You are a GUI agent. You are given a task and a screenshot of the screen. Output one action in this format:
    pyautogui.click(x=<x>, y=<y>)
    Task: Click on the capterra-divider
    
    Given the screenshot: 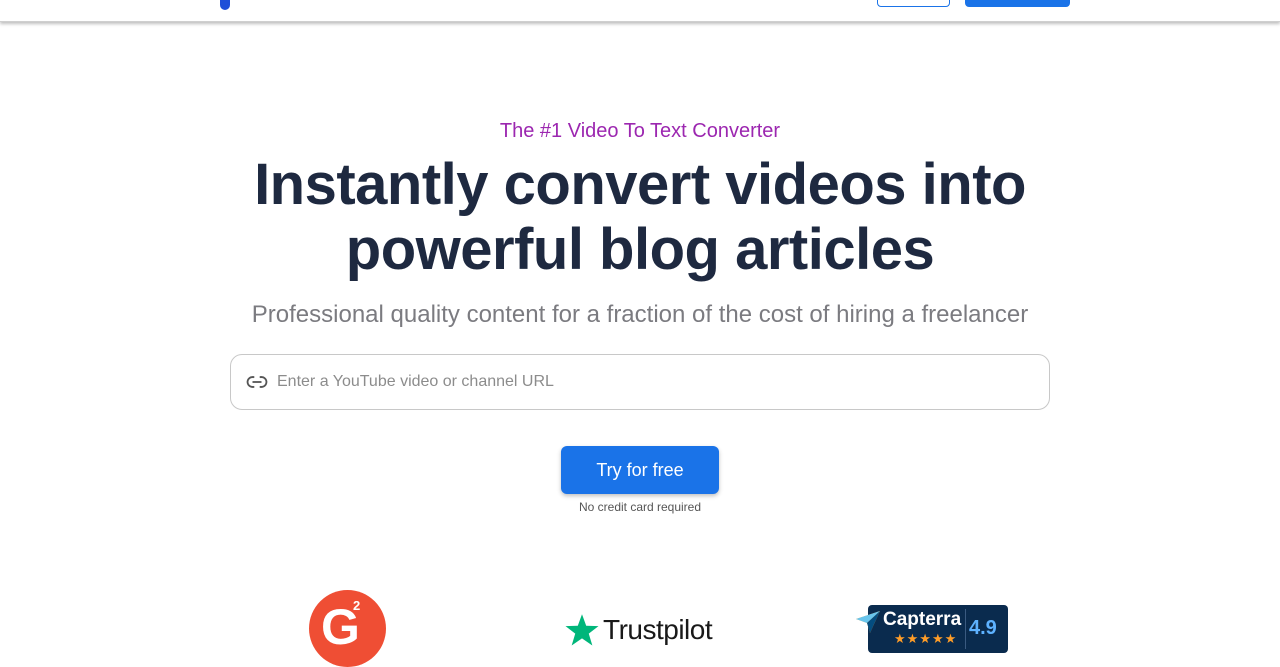 What is the action you would take?
    pyautogui.click(x=965, y=629)
    